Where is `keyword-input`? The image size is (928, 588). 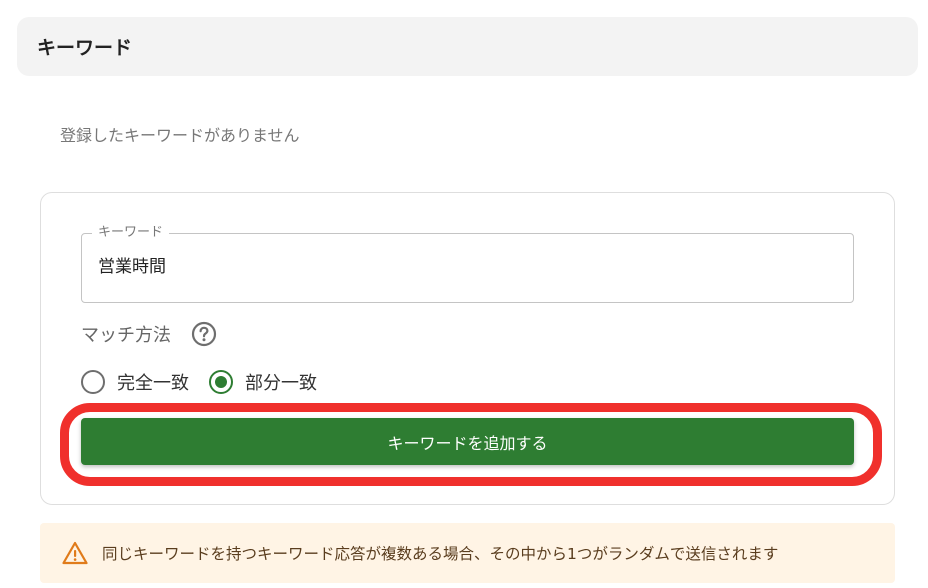 keyword-input is located at coordinates (468, 264).